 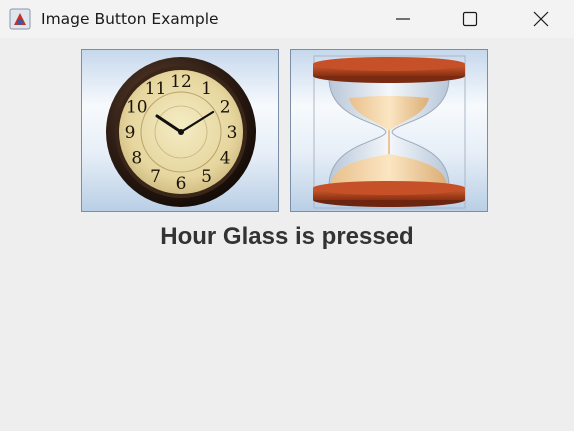 I want to click on maximize-button, so click(x=470, y=19).